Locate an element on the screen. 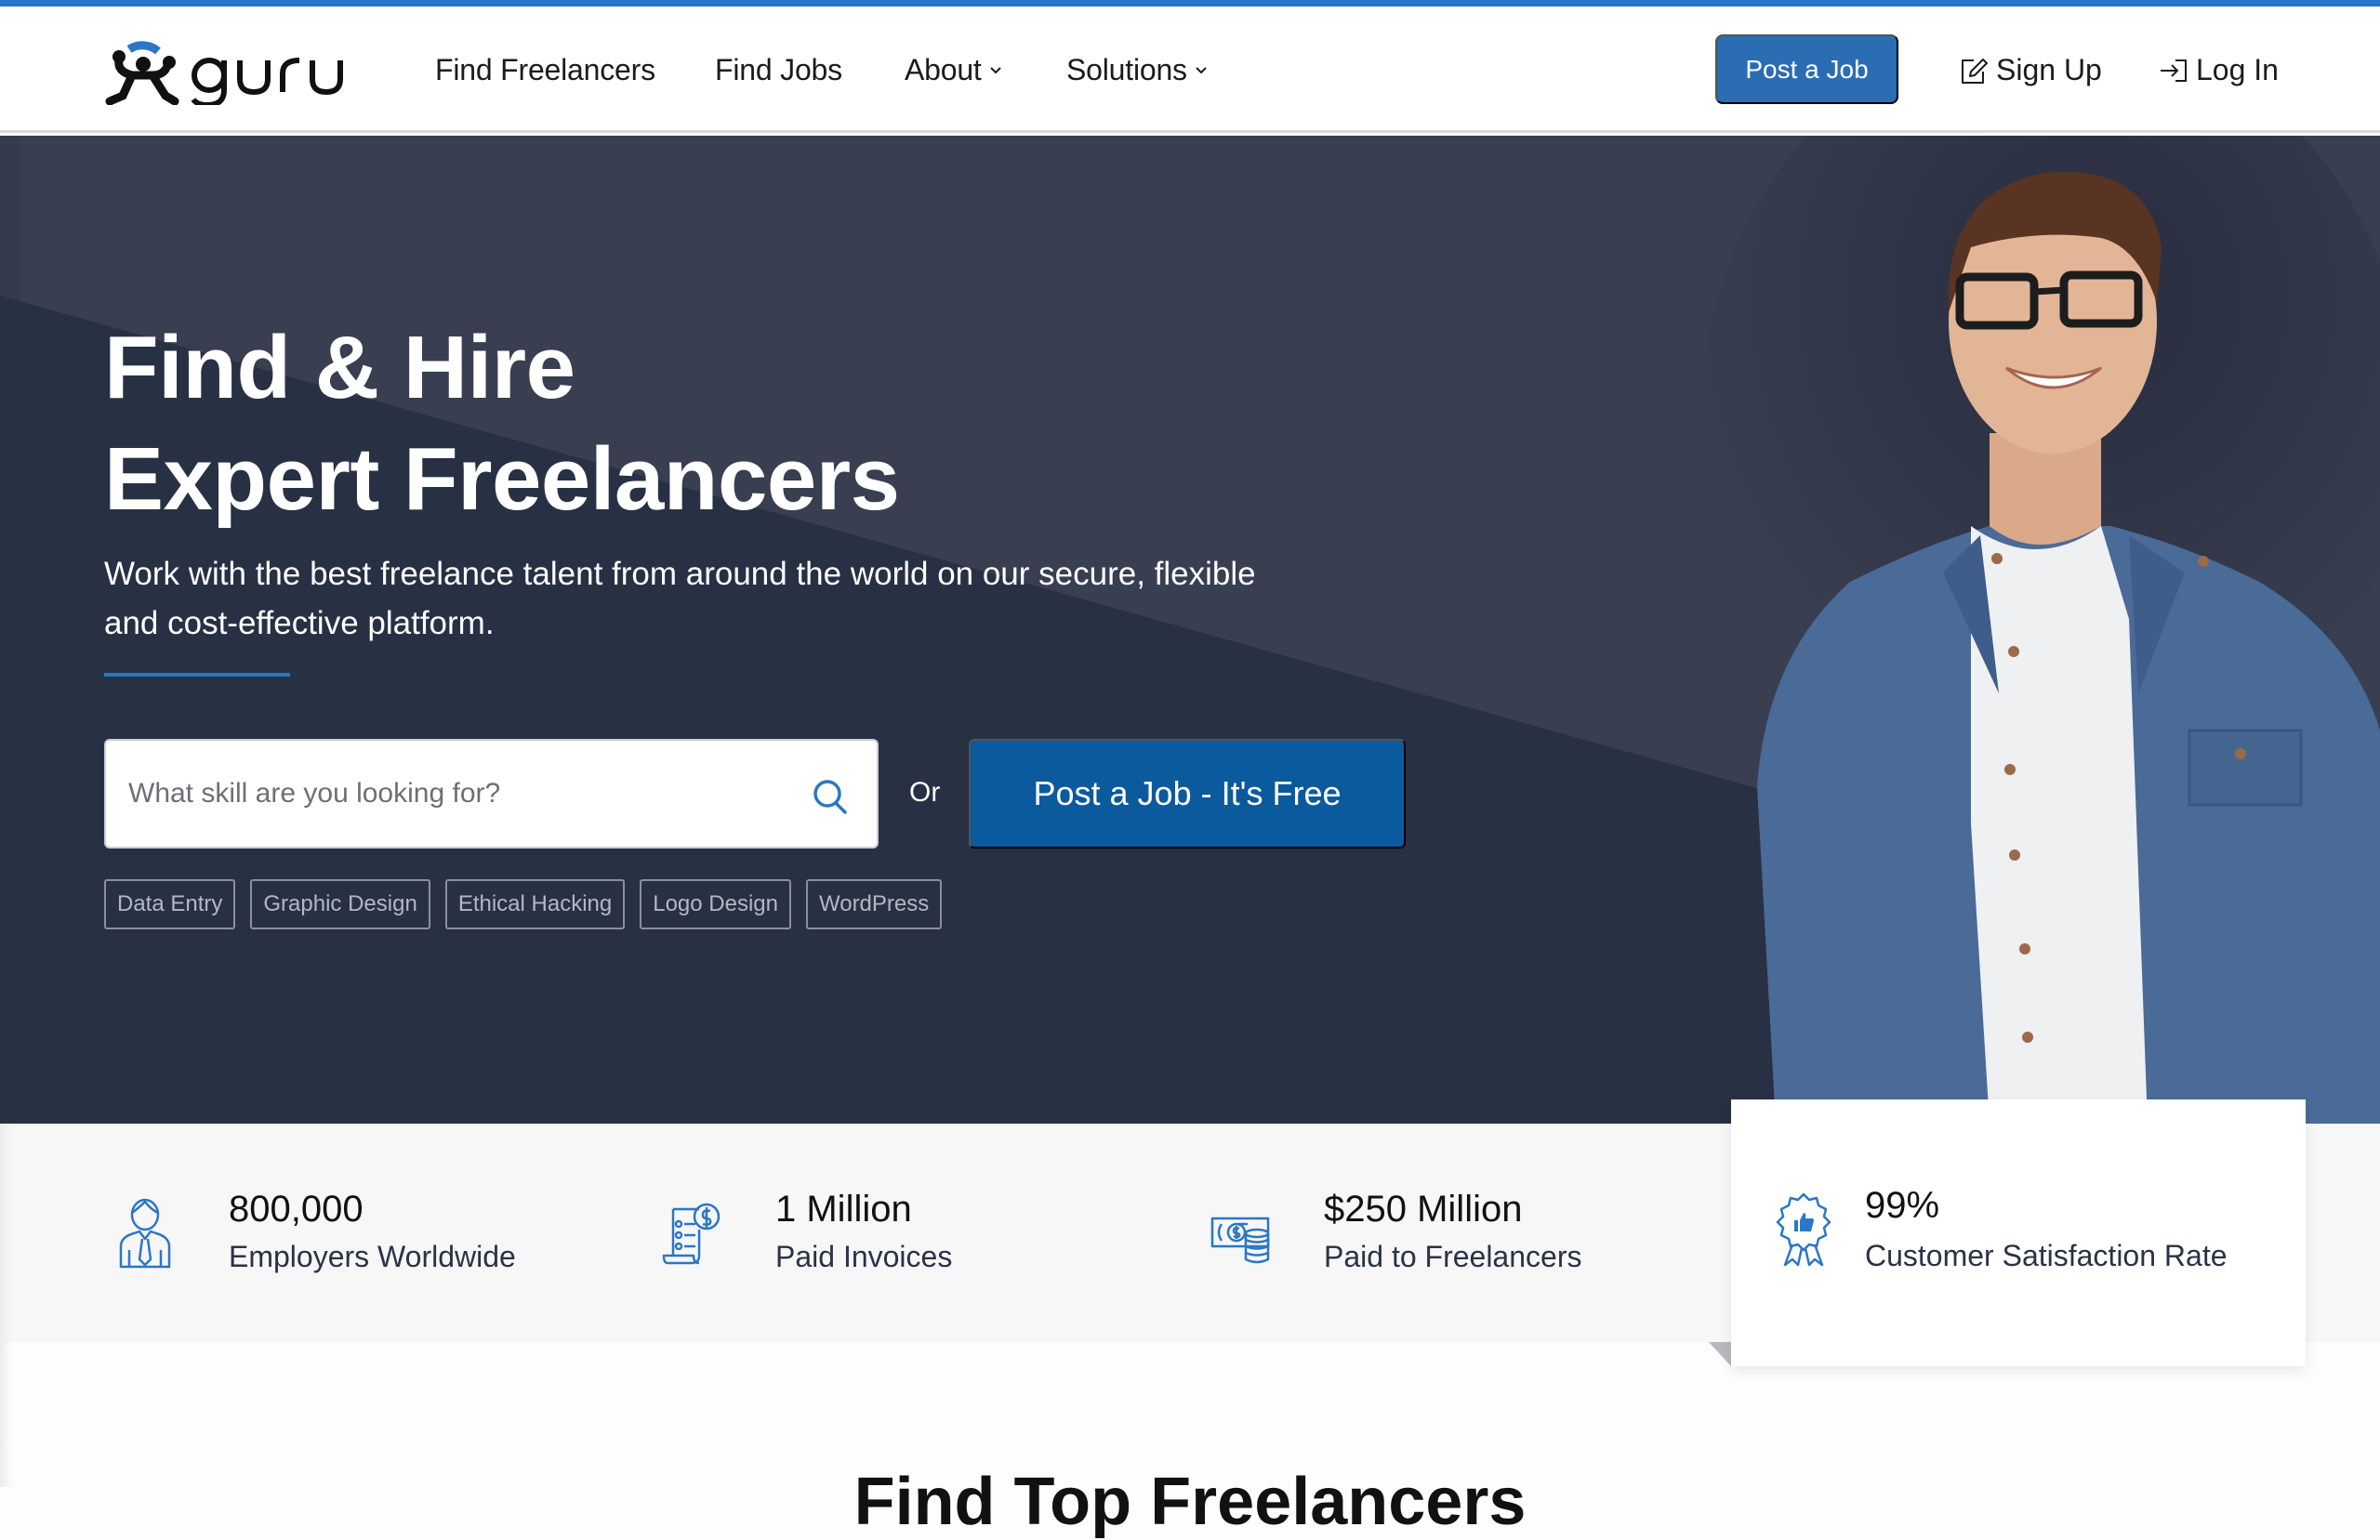 This screenshot has width=2380, height=1540. hero-title-line-2: Expert Freelancers is located at coordinates (502, 479).